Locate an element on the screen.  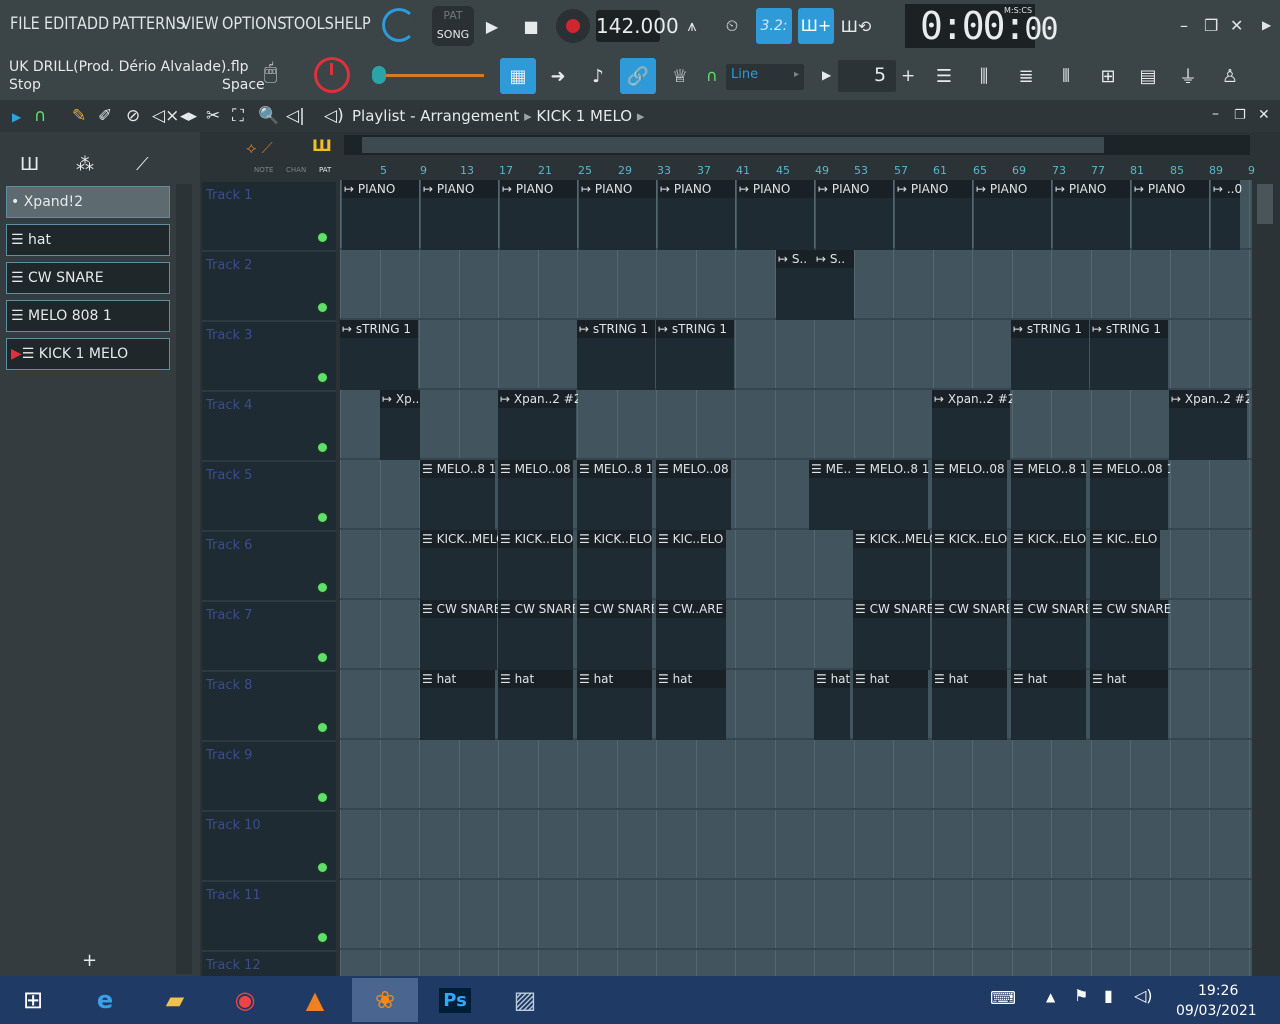
menu-options: OPTIONS is located at coordinates (254, 24).